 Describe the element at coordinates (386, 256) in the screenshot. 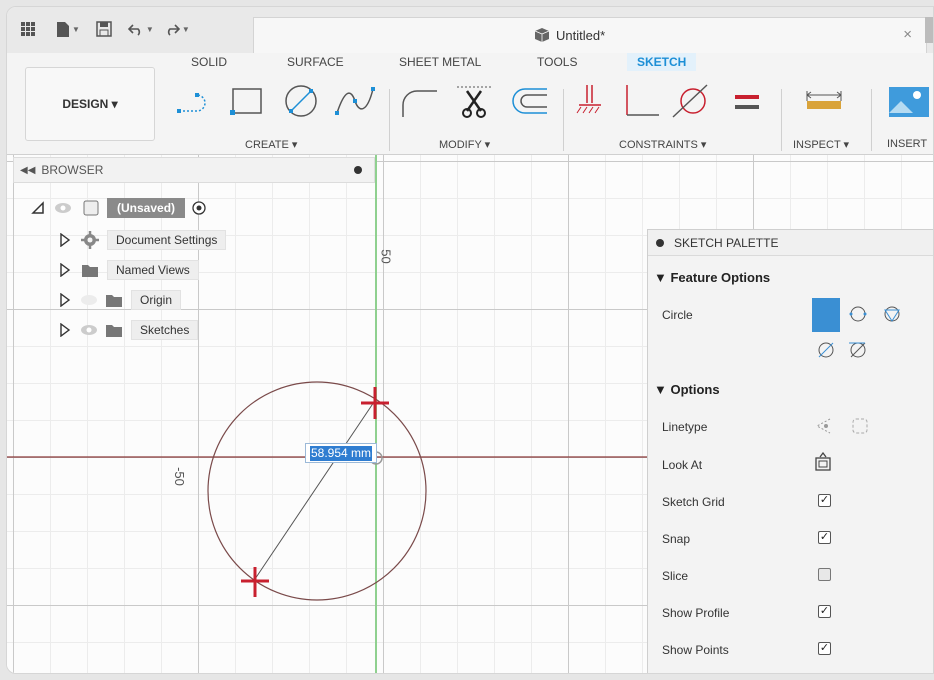

I see `axis-label-vertical: 50` at that location.